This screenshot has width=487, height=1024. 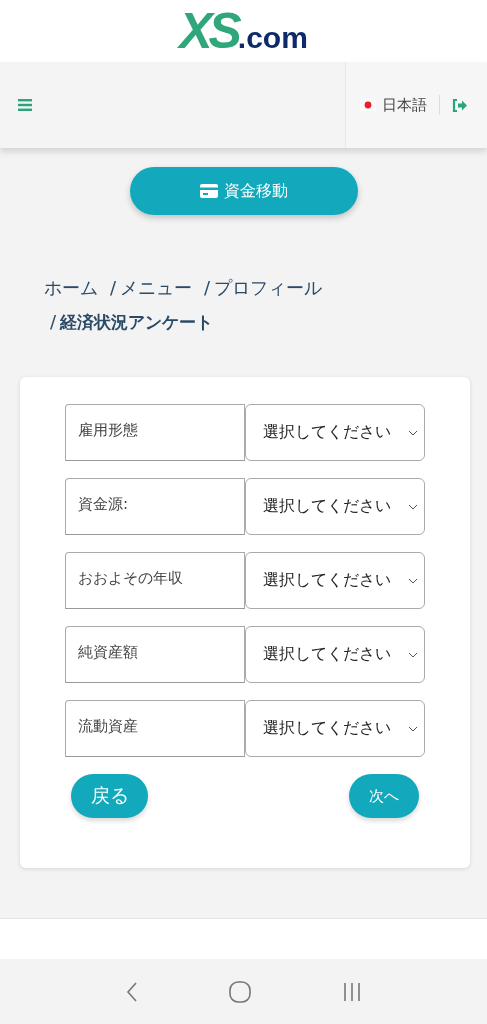 I want to click on field-label: 純資産額, so click(x=155, y=654).